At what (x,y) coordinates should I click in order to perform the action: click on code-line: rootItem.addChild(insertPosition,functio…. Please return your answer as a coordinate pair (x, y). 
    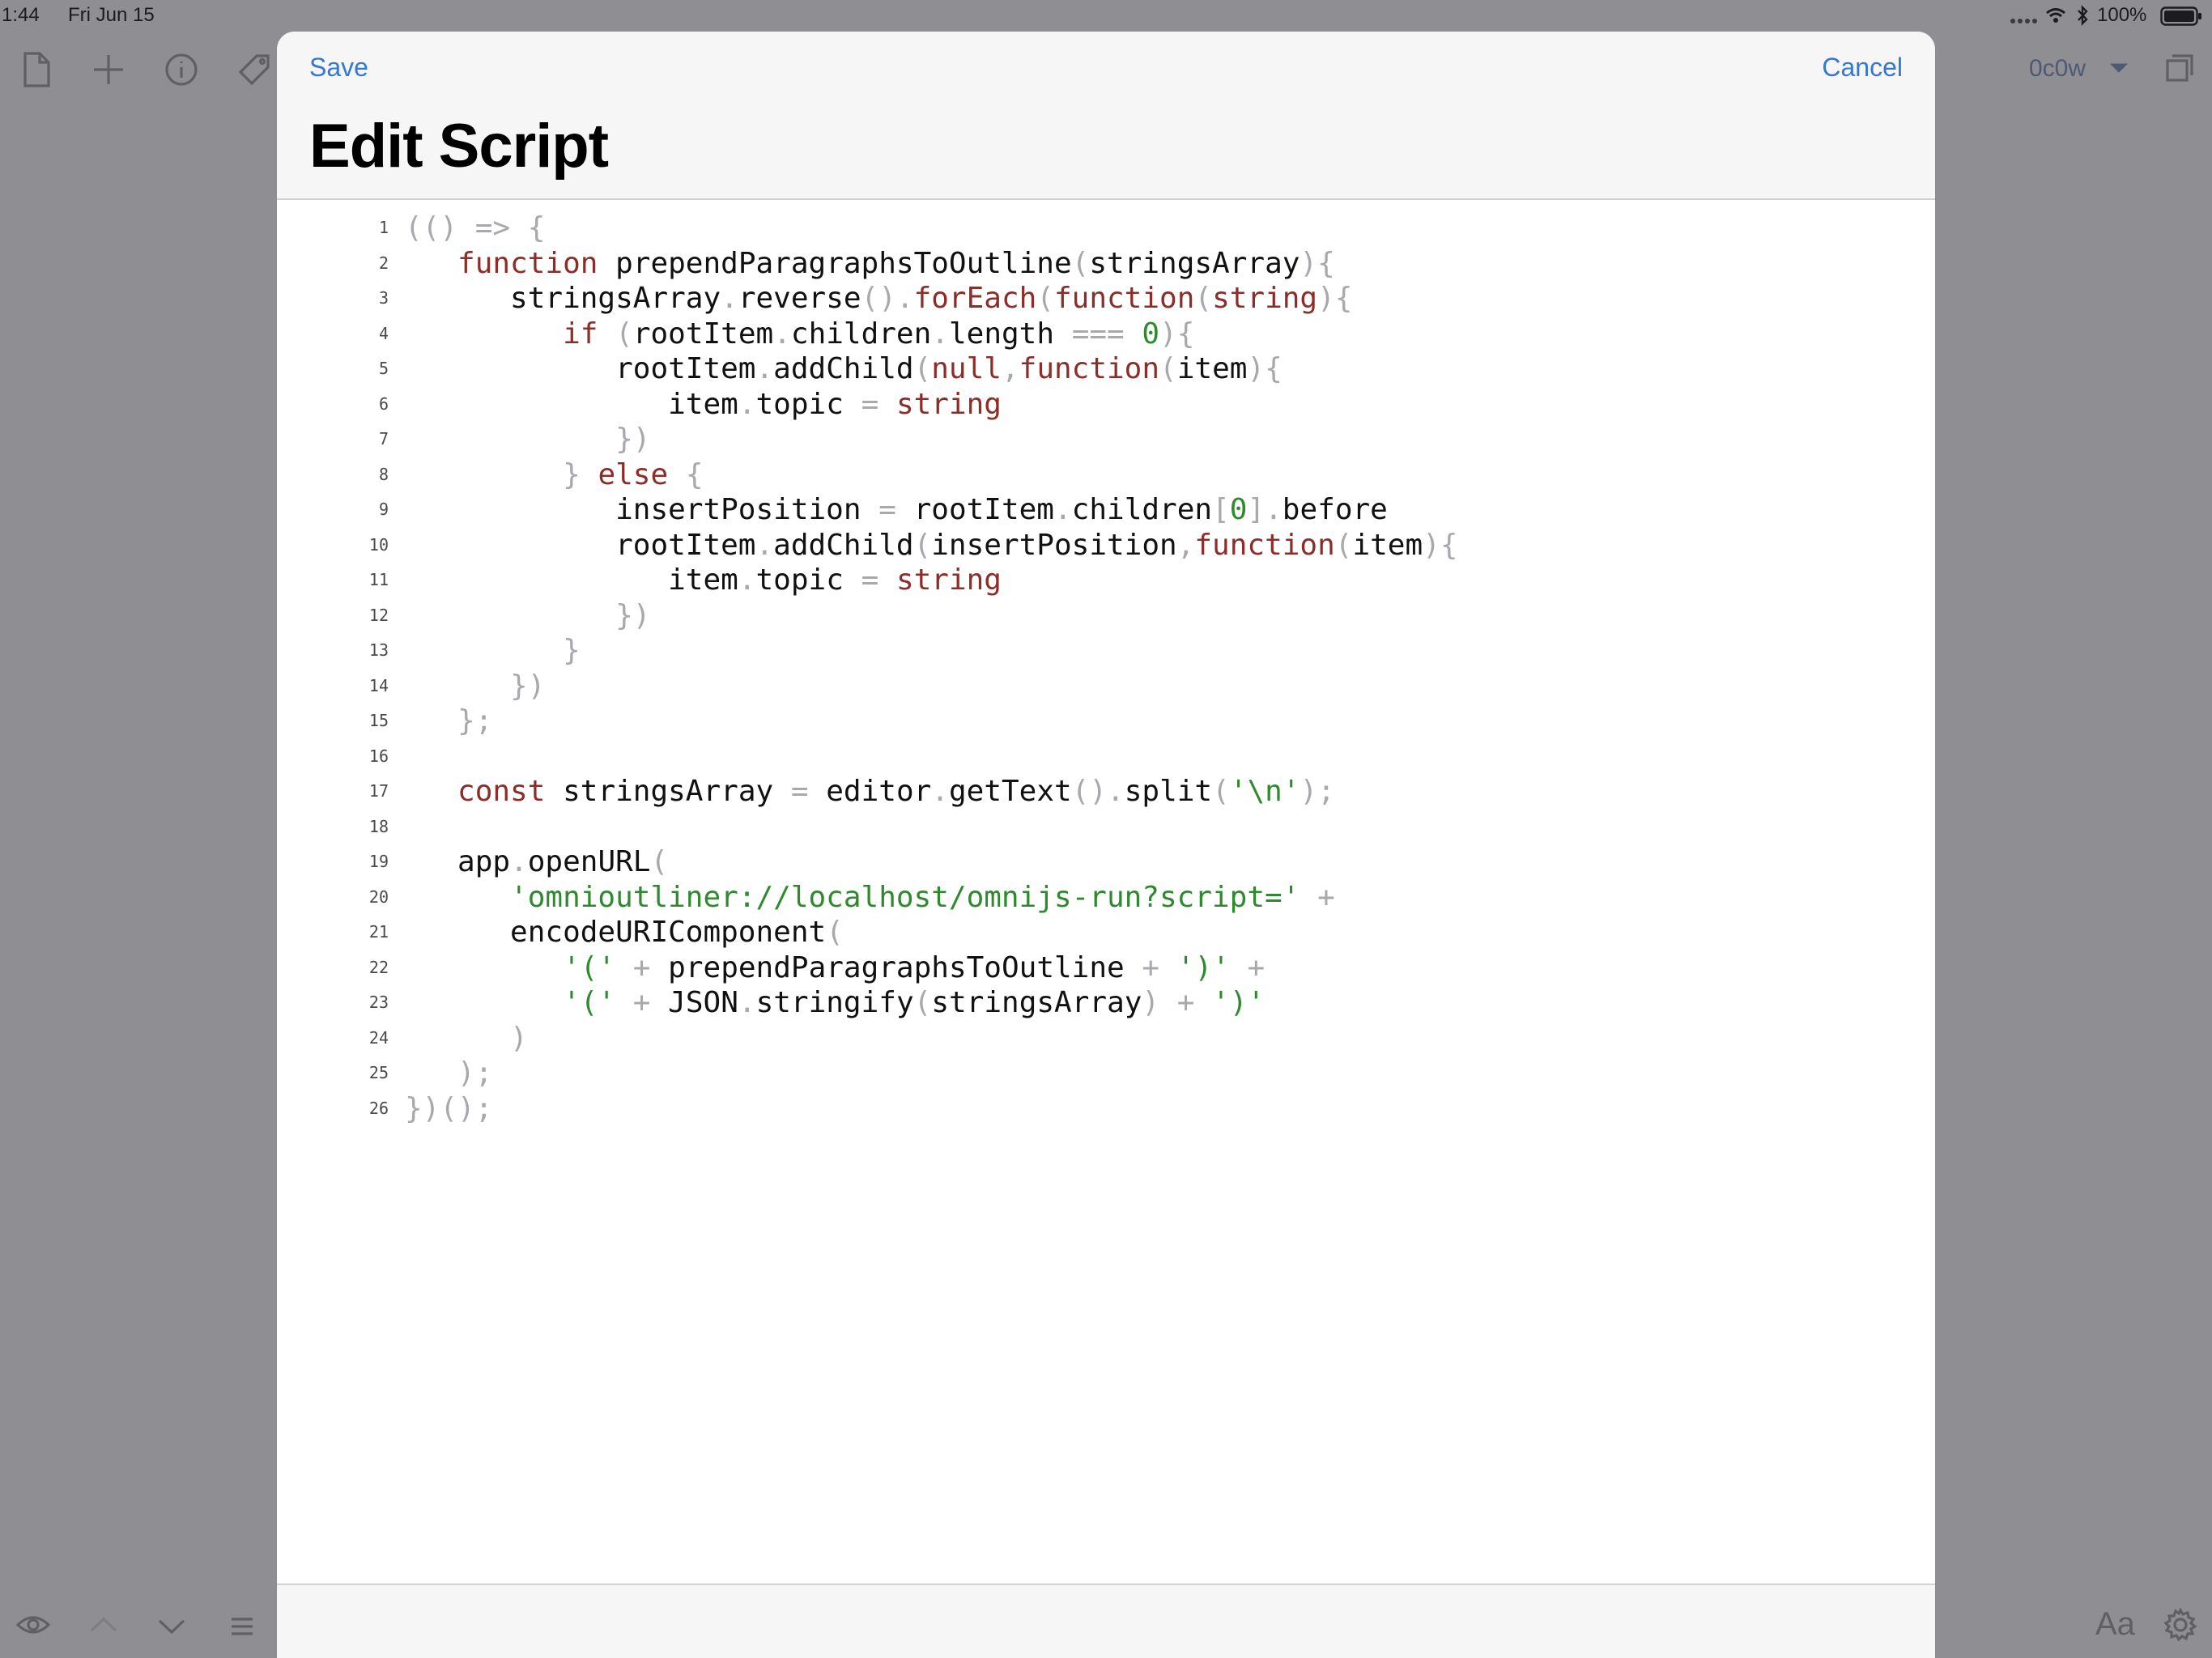
    Looking at the image, I should click on (931, 545).